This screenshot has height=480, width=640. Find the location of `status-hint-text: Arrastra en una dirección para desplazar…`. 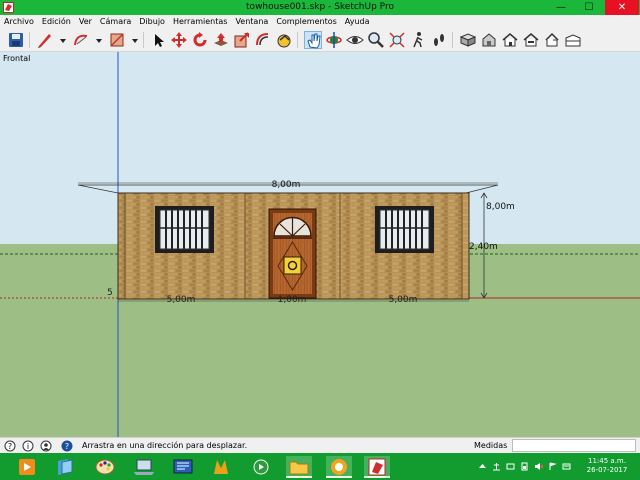

status-hint-text: Arrastra en una dirección para desplazar… is located at coordinates (165, 445).